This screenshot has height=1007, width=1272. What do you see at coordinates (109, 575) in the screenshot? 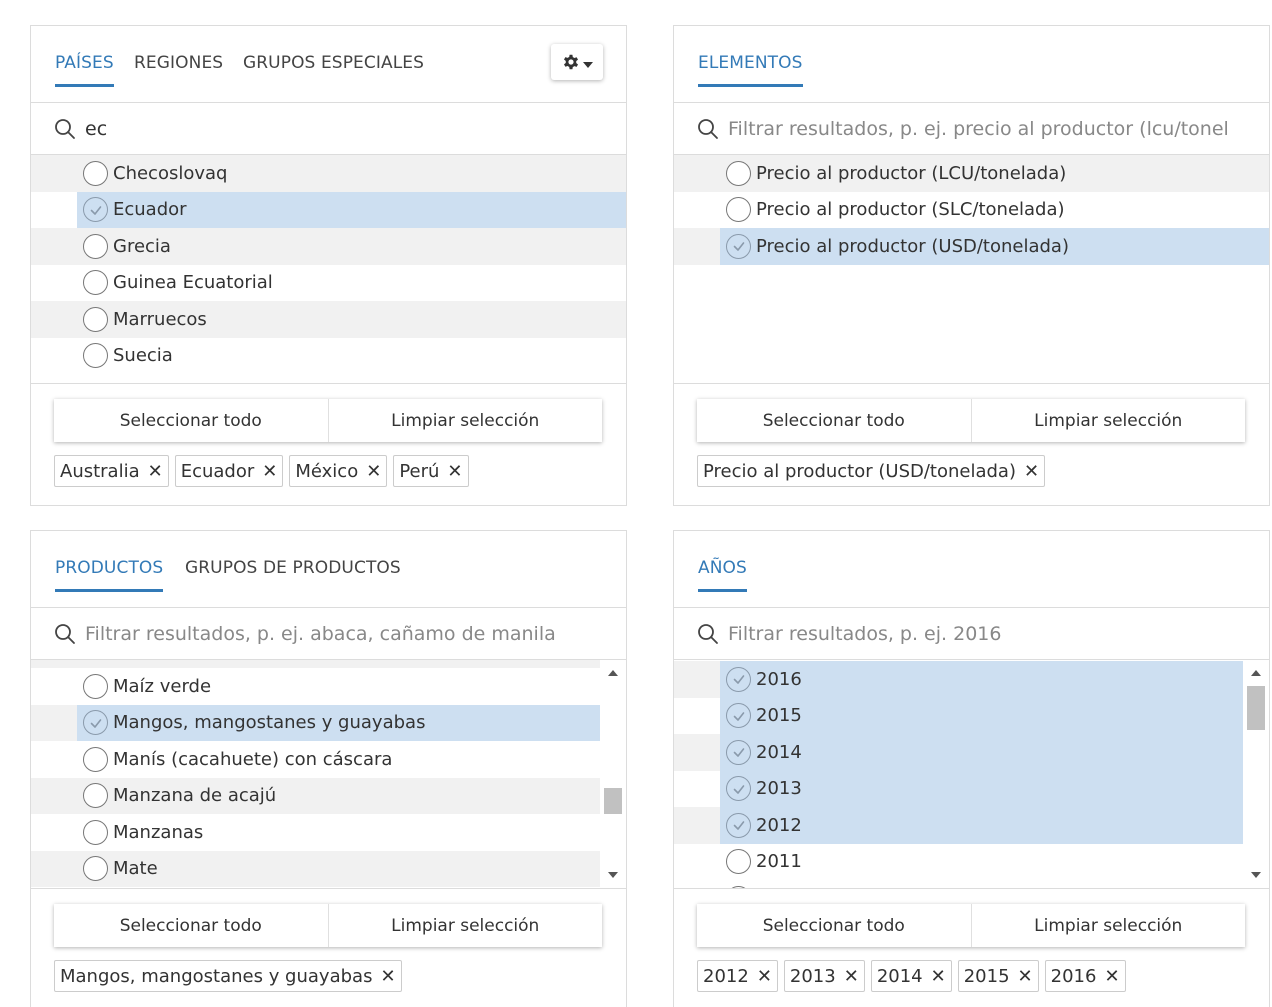
I see `tab-products: PRODUCTOS` at bounding box center [109, 575].